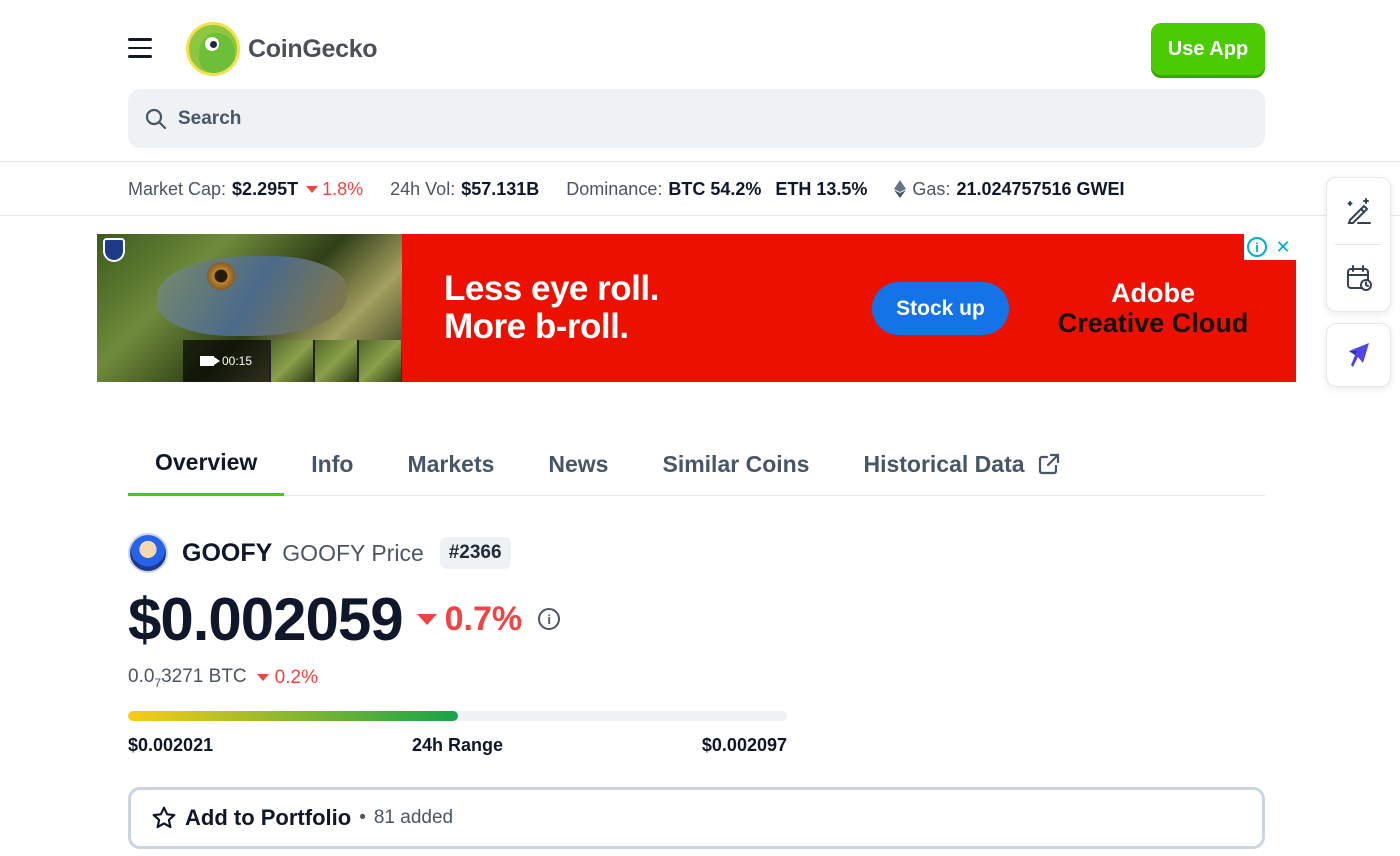 Image resolution: width=1400 pixels, height=856 pixels. I want to click on coin-header: GOOFY GOOFY Price #2366, so click(319, 553).